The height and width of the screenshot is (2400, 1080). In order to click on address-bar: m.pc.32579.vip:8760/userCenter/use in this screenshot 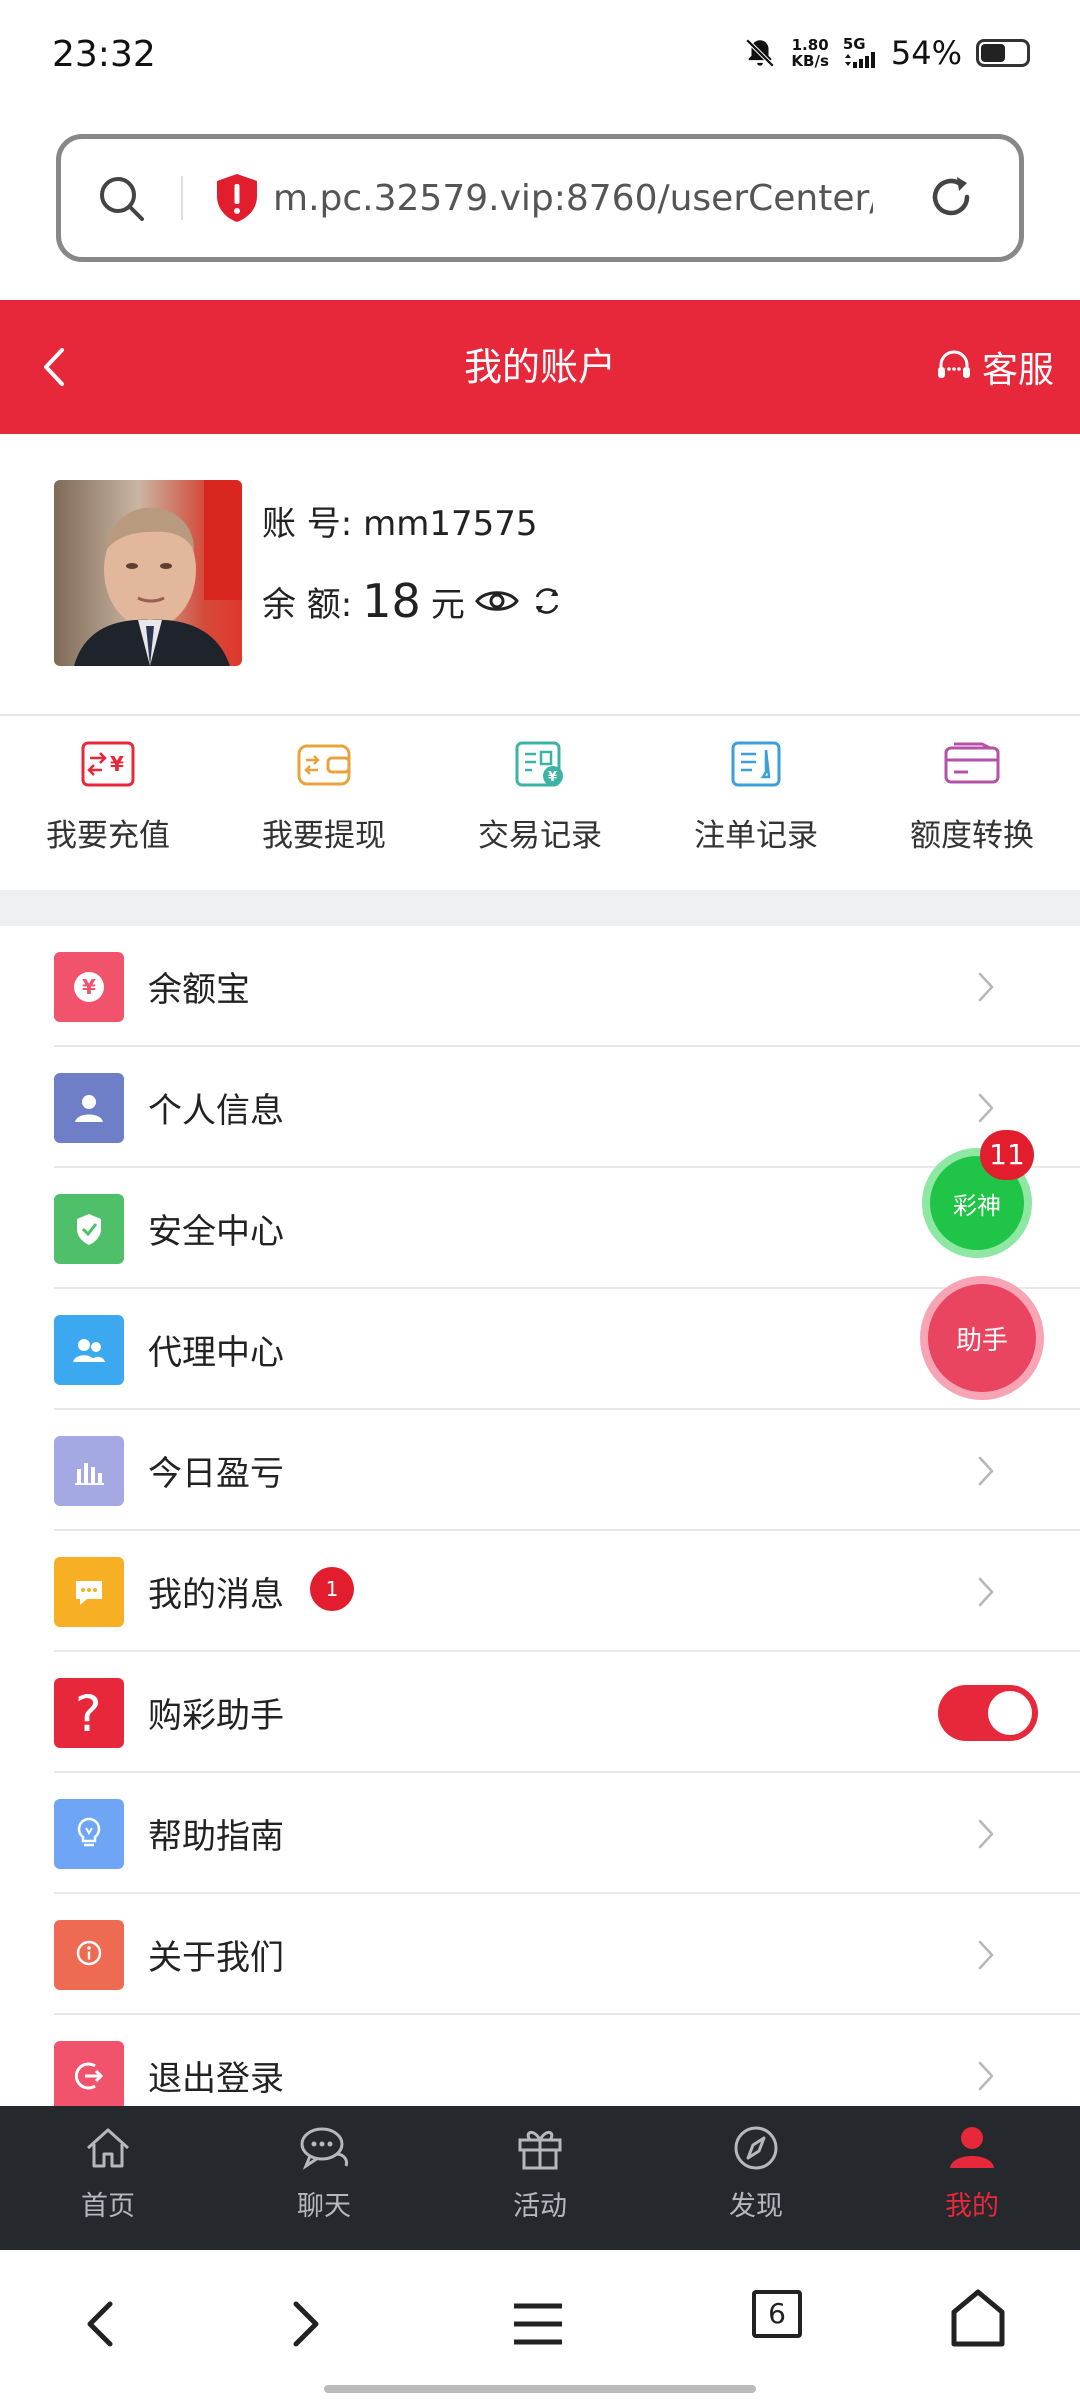, I will do `click(540, 198)`.